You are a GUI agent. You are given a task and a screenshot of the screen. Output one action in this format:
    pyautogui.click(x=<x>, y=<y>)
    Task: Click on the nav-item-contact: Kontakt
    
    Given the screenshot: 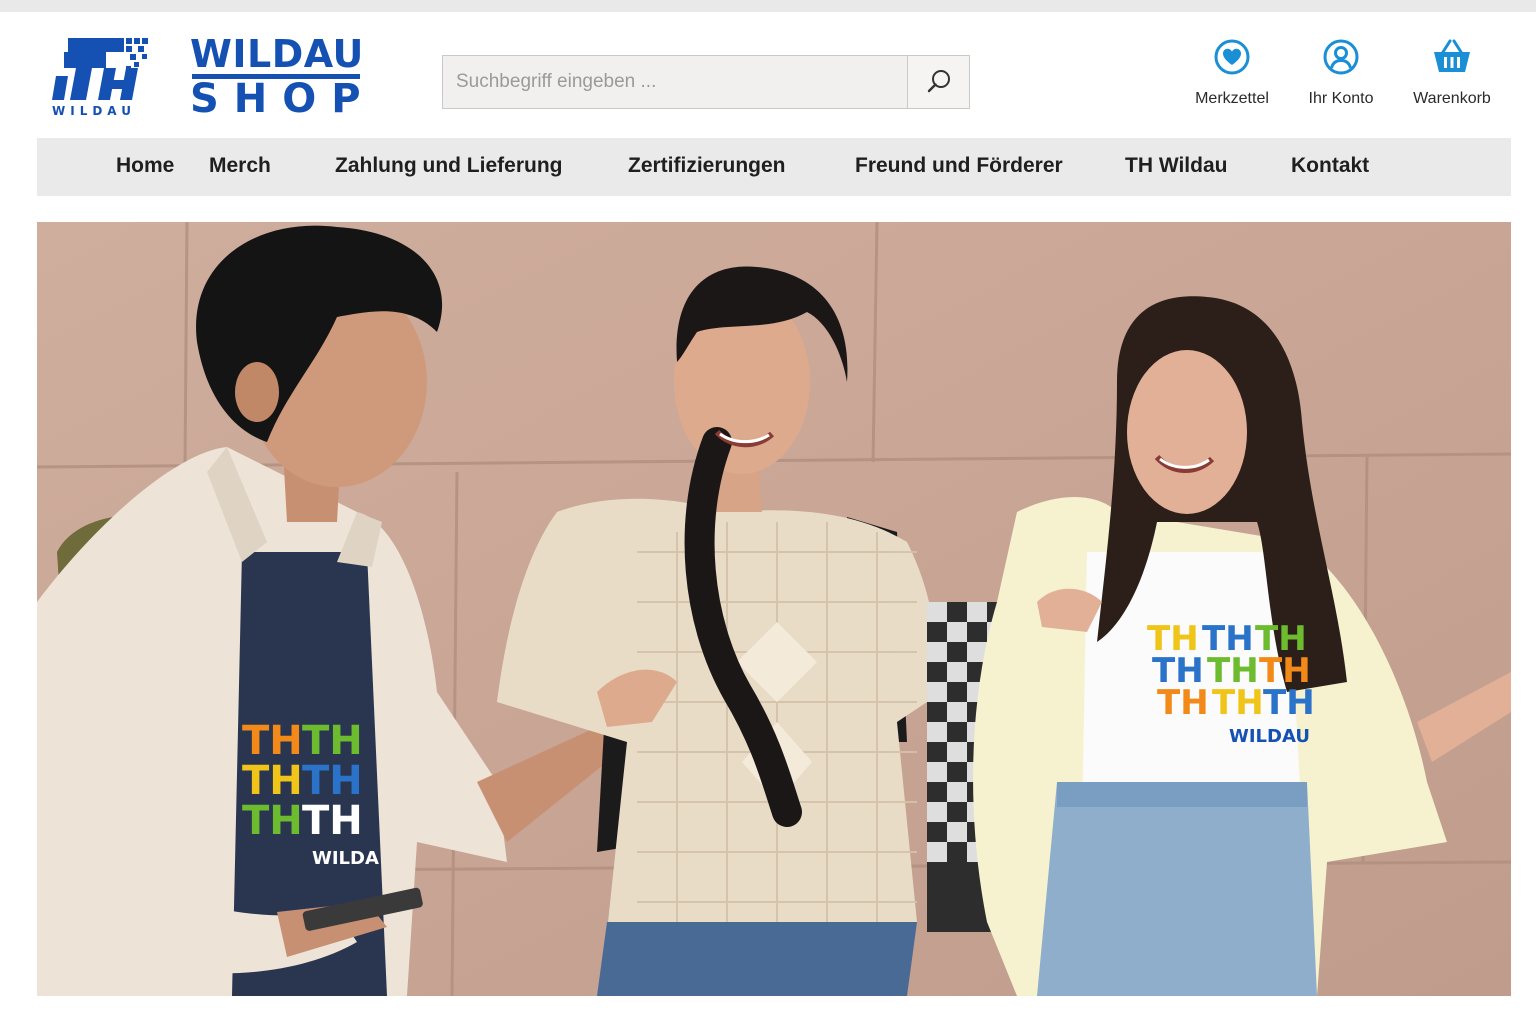 What is the action you would take?
    pyautogui.click(x=1330, y=167)
    